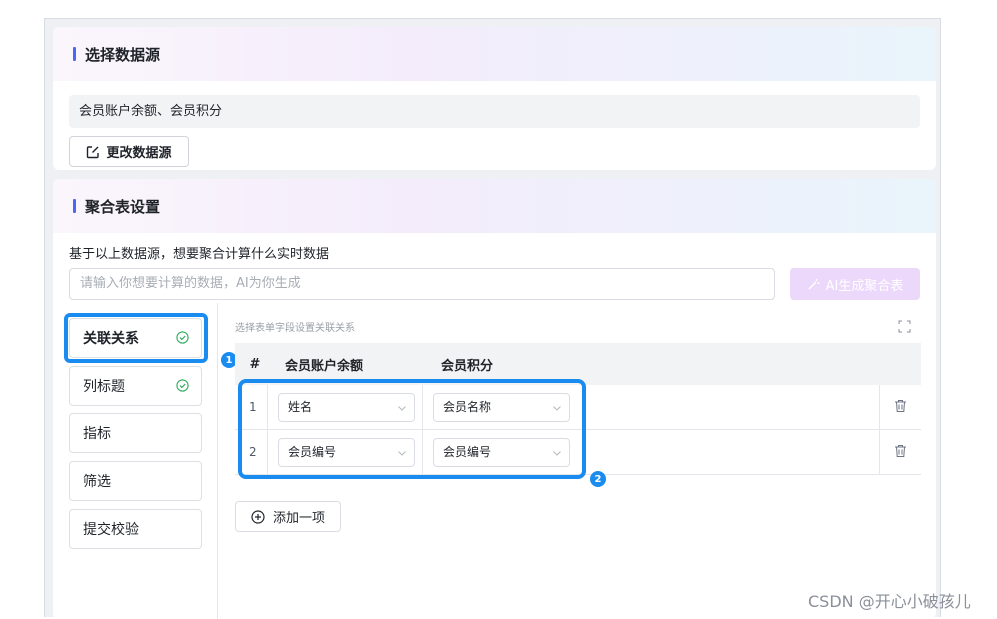 The image size is (997, 619). Describe the element at coordinates (123, 206) in the screenshot. I see `aggregate-title: 聚合表设置` at that location.